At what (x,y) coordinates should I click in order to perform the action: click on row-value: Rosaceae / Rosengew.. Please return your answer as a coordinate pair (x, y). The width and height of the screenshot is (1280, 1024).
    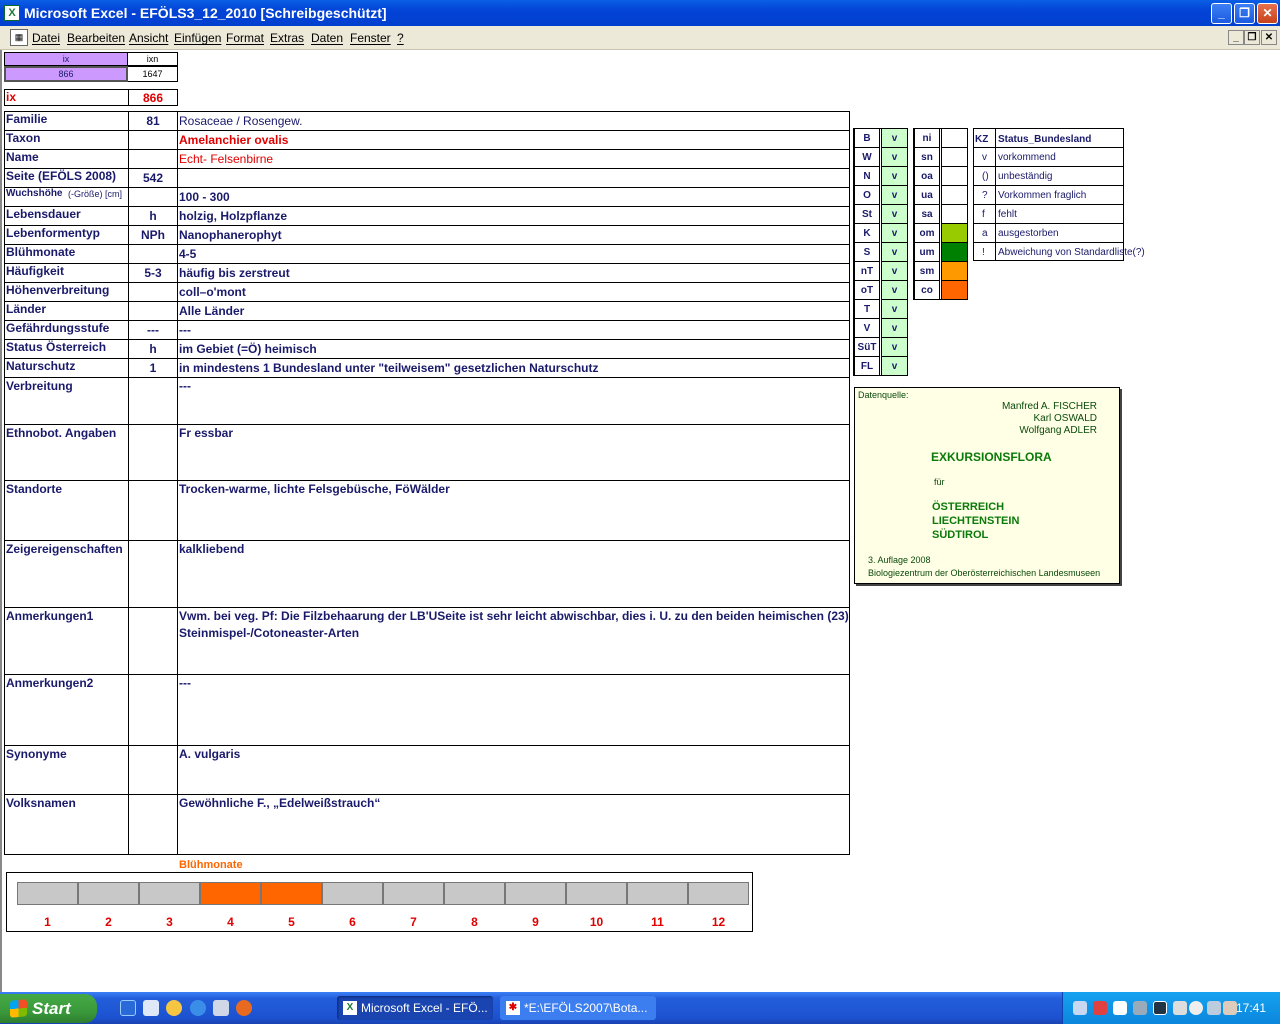
    Looking at the image, I should click on (240, 121).